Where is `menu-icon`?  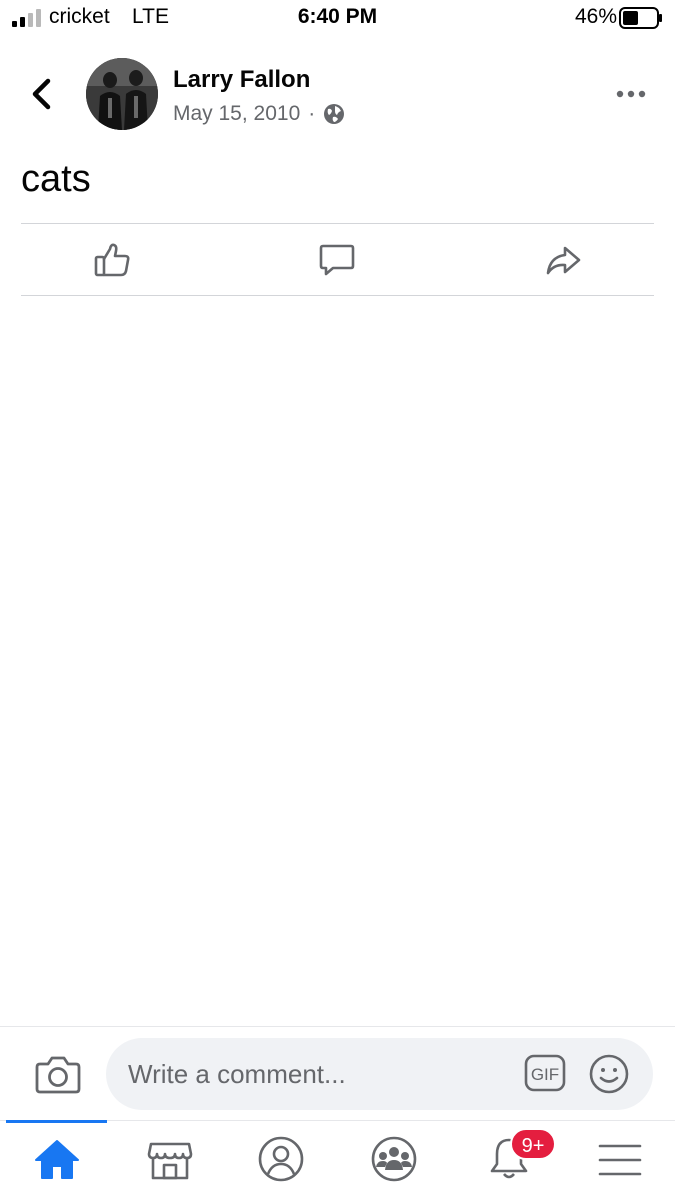
menu-icon is located at coordinates (620, 1160).